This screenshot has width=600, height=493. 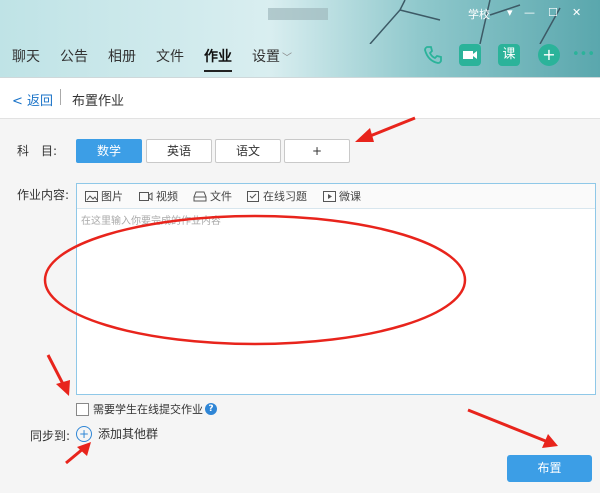 What do you see at coordinates (170, 57) in the screenshot?
I see `tab-files: 文件` at bounding box center [170, 57].